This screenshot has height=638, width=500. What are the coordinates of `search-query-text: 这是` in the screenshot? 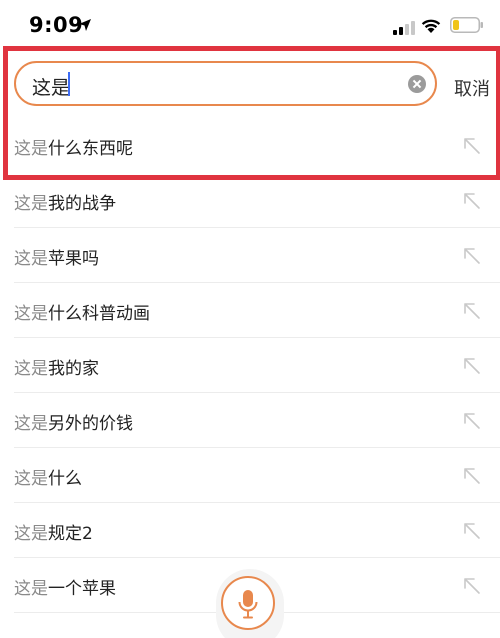 It's located at (51, 88).